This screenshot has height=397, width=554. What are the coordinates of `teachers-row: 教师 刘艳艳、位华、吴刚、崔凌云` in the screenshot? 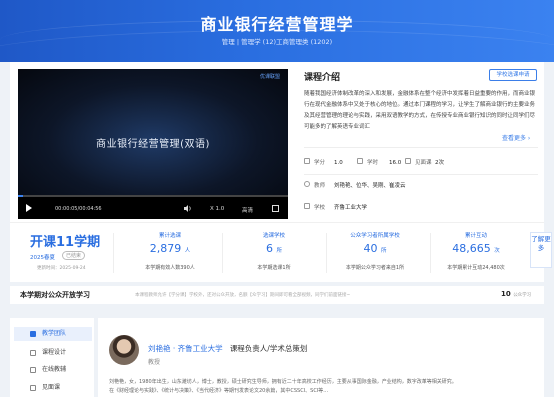 It's located at (421, 186).